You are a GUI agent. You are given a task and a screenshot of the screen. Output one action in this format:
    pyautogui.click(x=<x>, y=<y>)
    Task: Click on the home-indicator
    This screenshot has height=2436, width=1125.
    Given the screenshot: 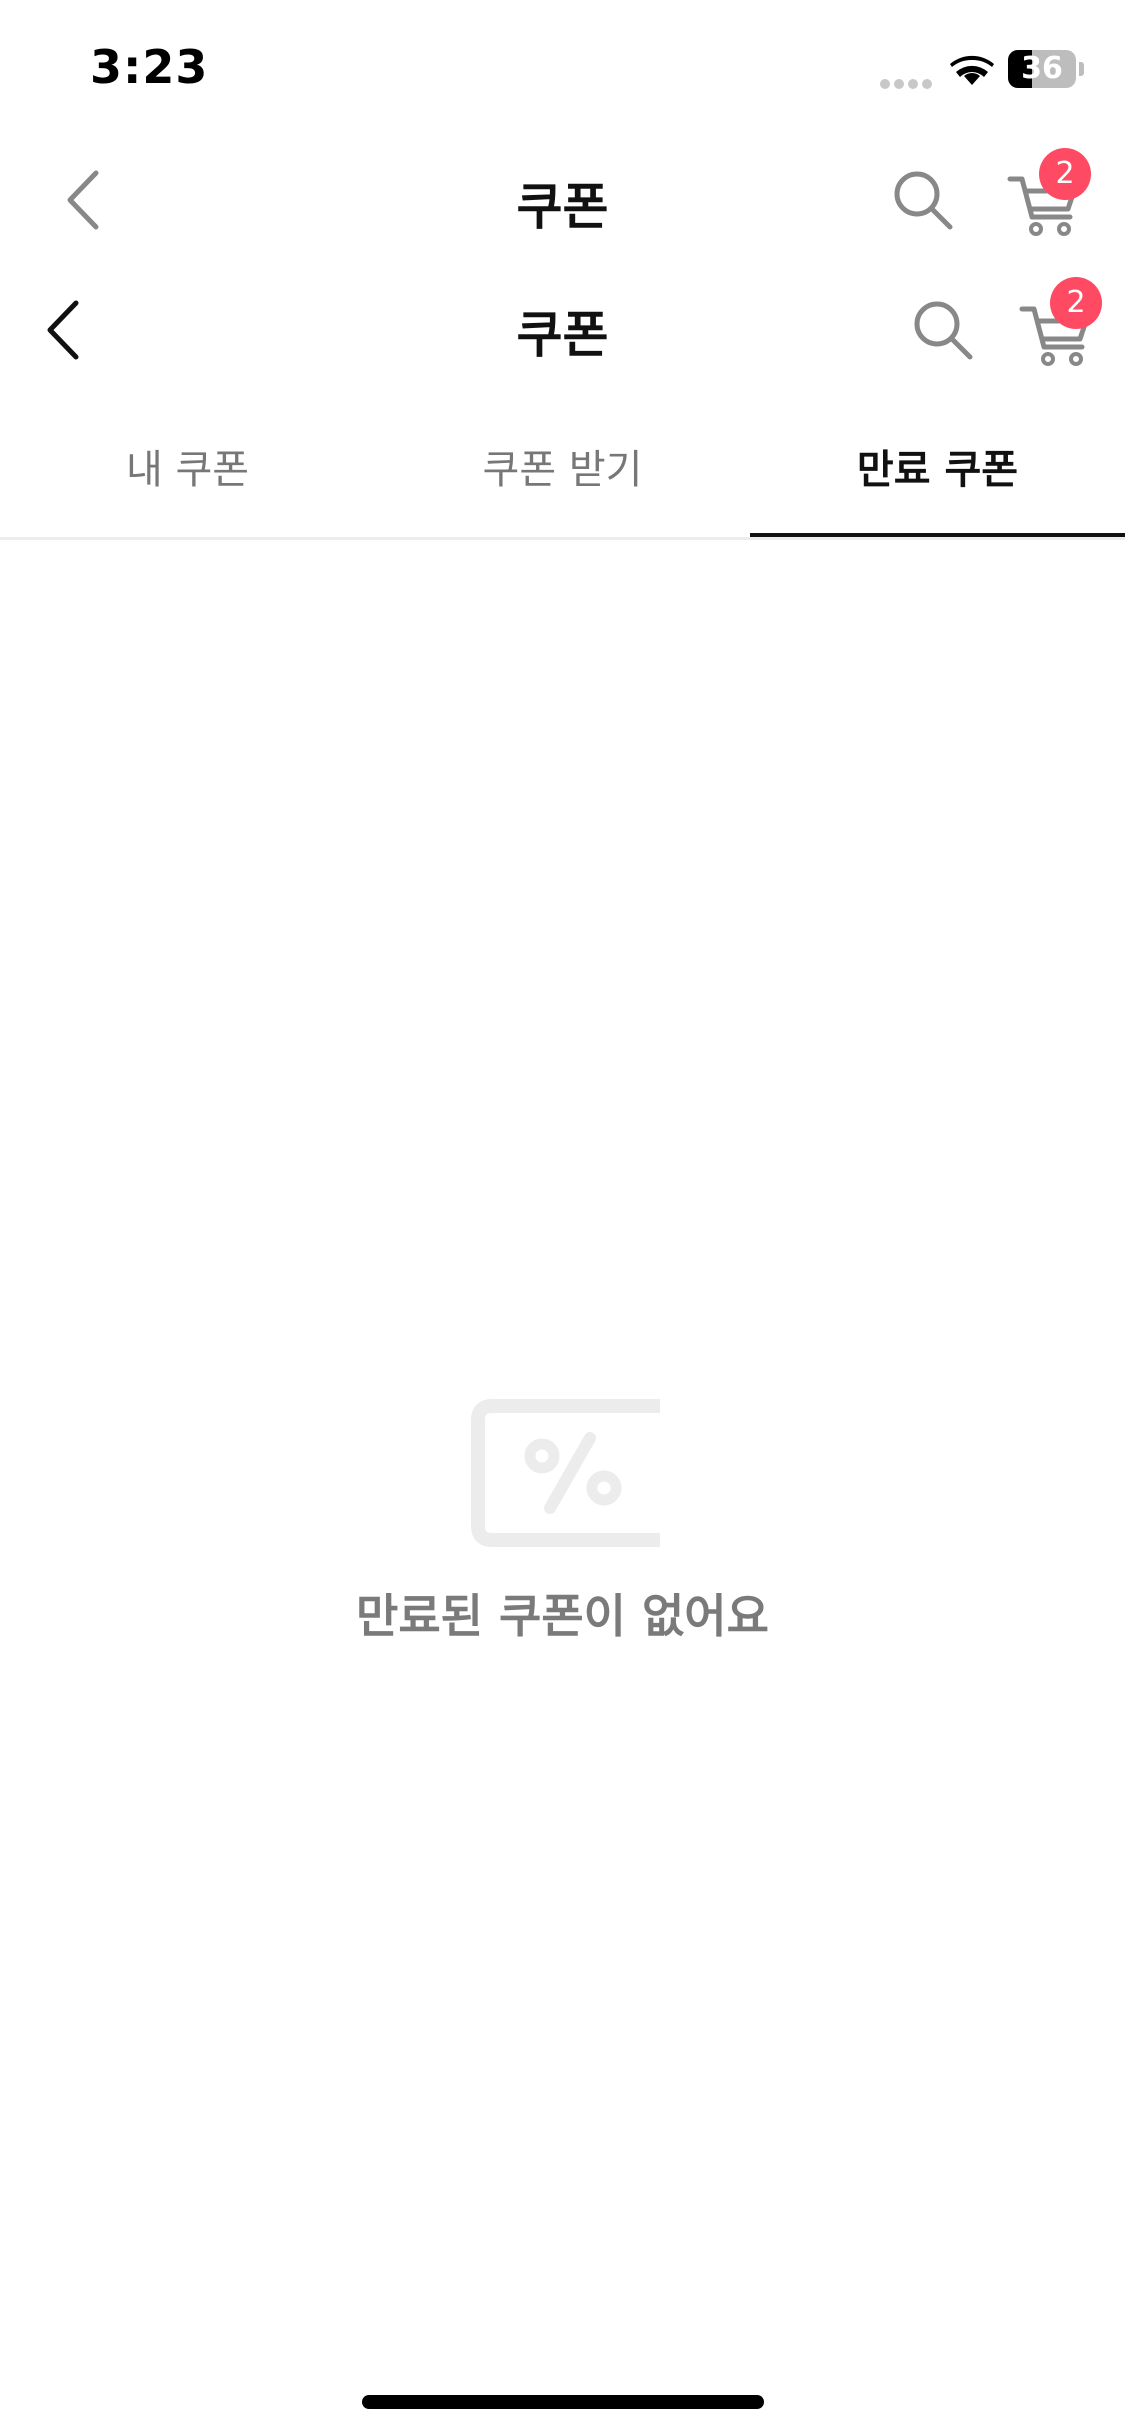 What is the action you would take?
    pyautogui.click(x=563, y=2402)
    